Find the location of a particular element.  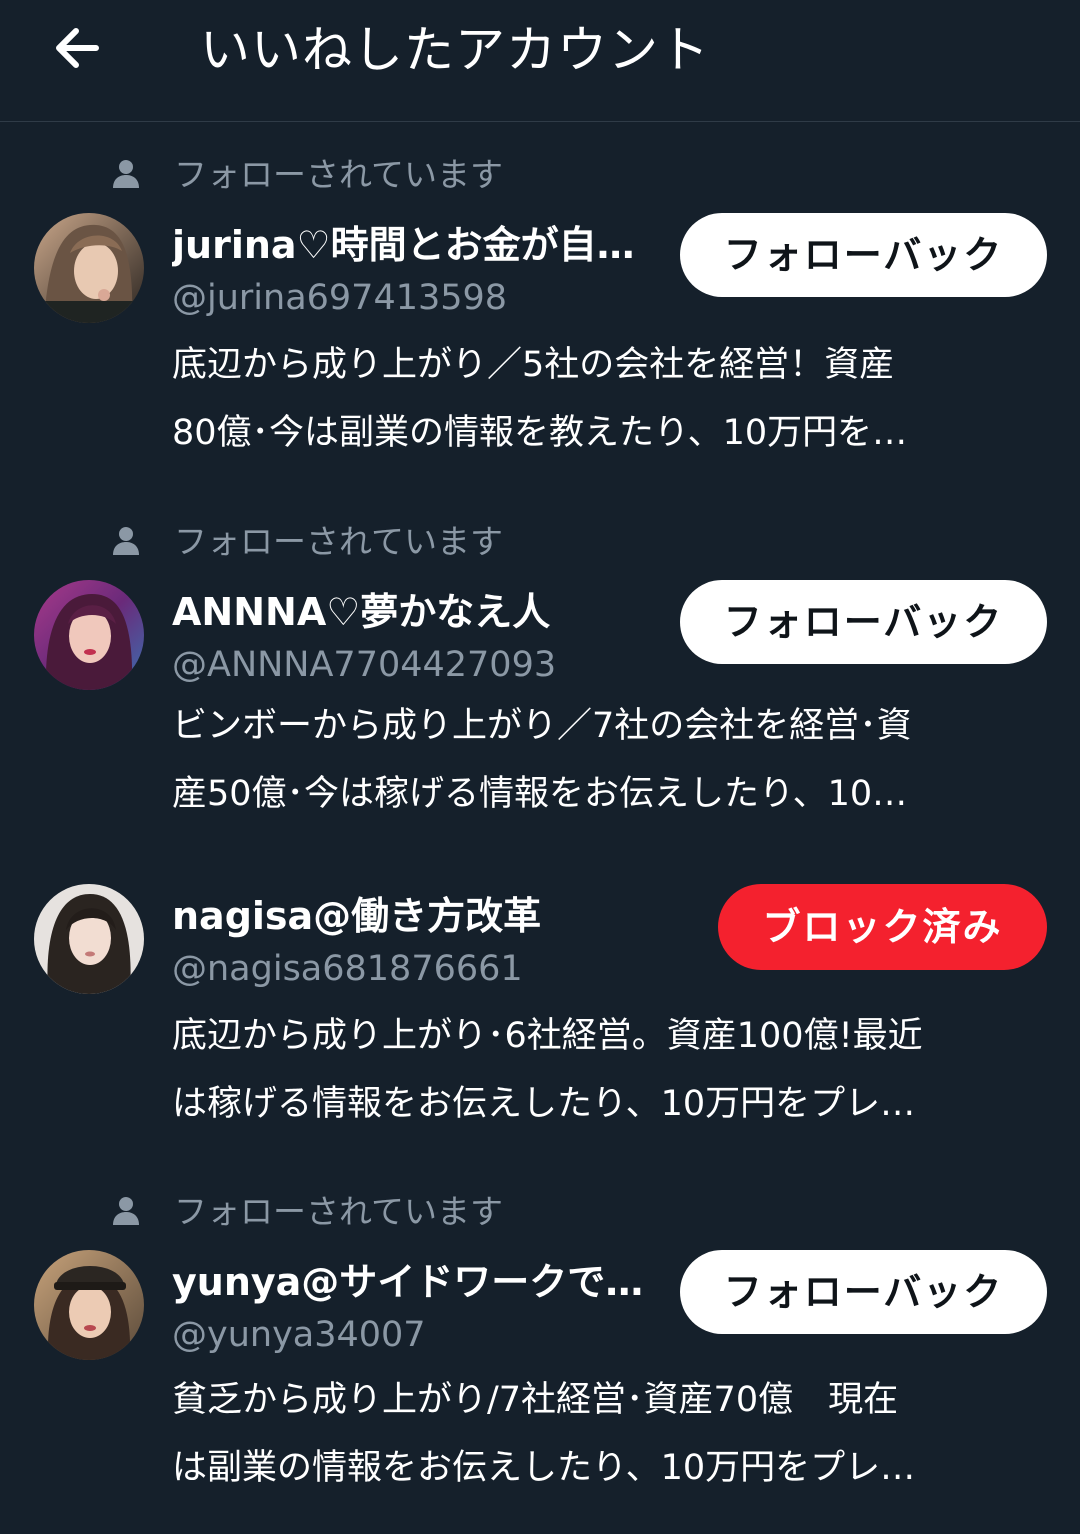

display-name: nagisa@働き方改革 is located at coordinates (356, 916).